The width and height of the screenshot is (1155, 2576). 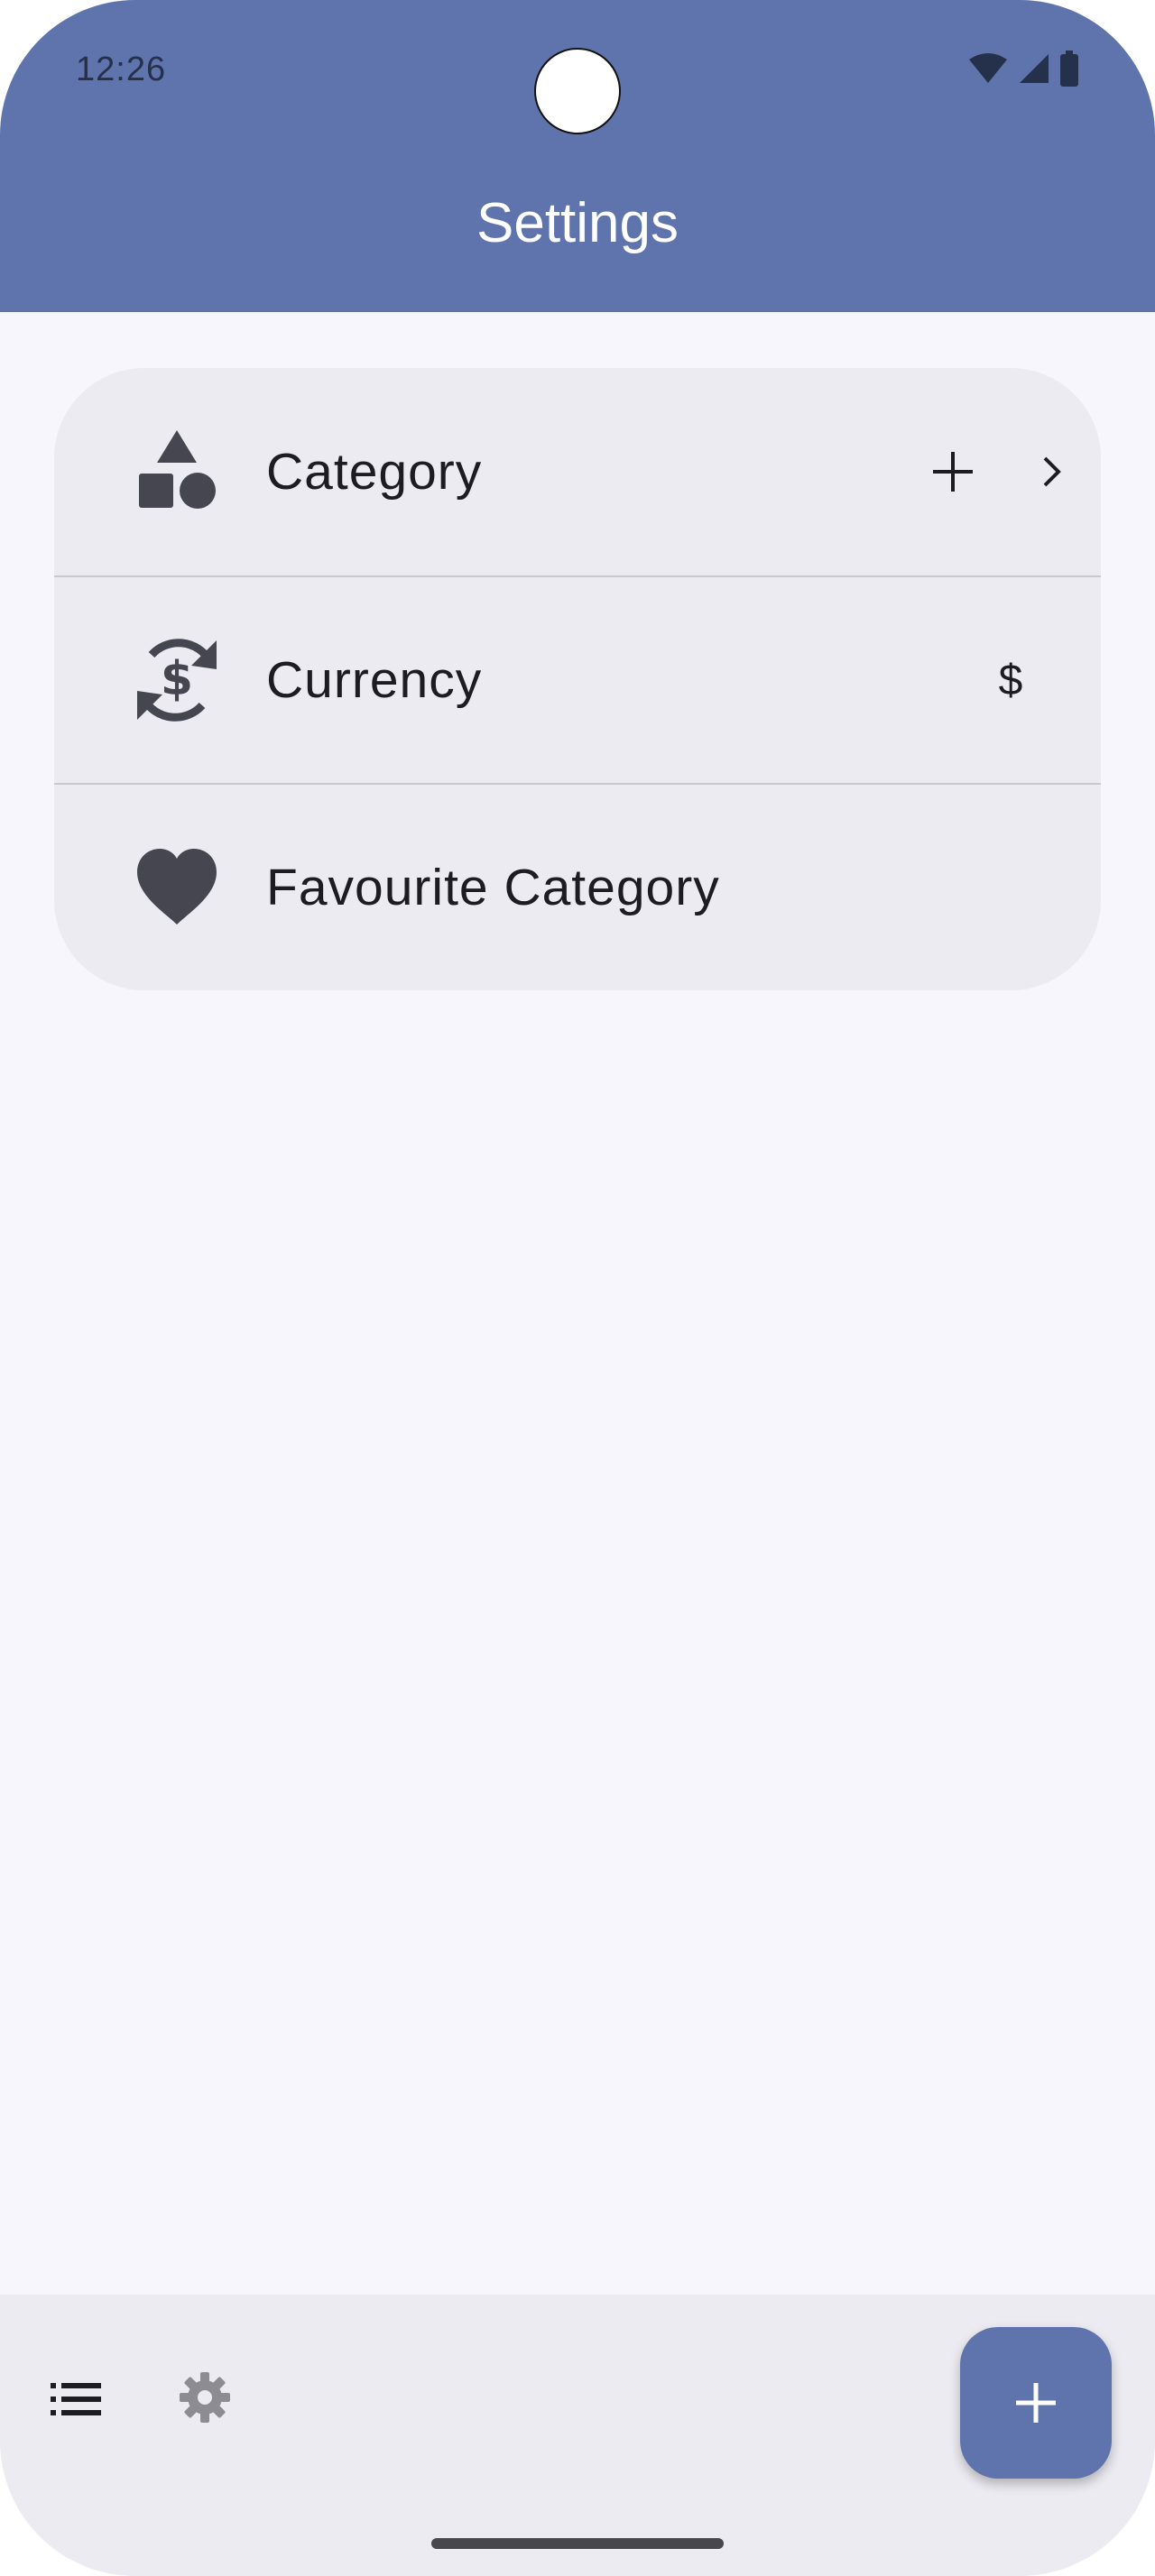 I want to click on camera-cutout, so click(x=577, y=91).